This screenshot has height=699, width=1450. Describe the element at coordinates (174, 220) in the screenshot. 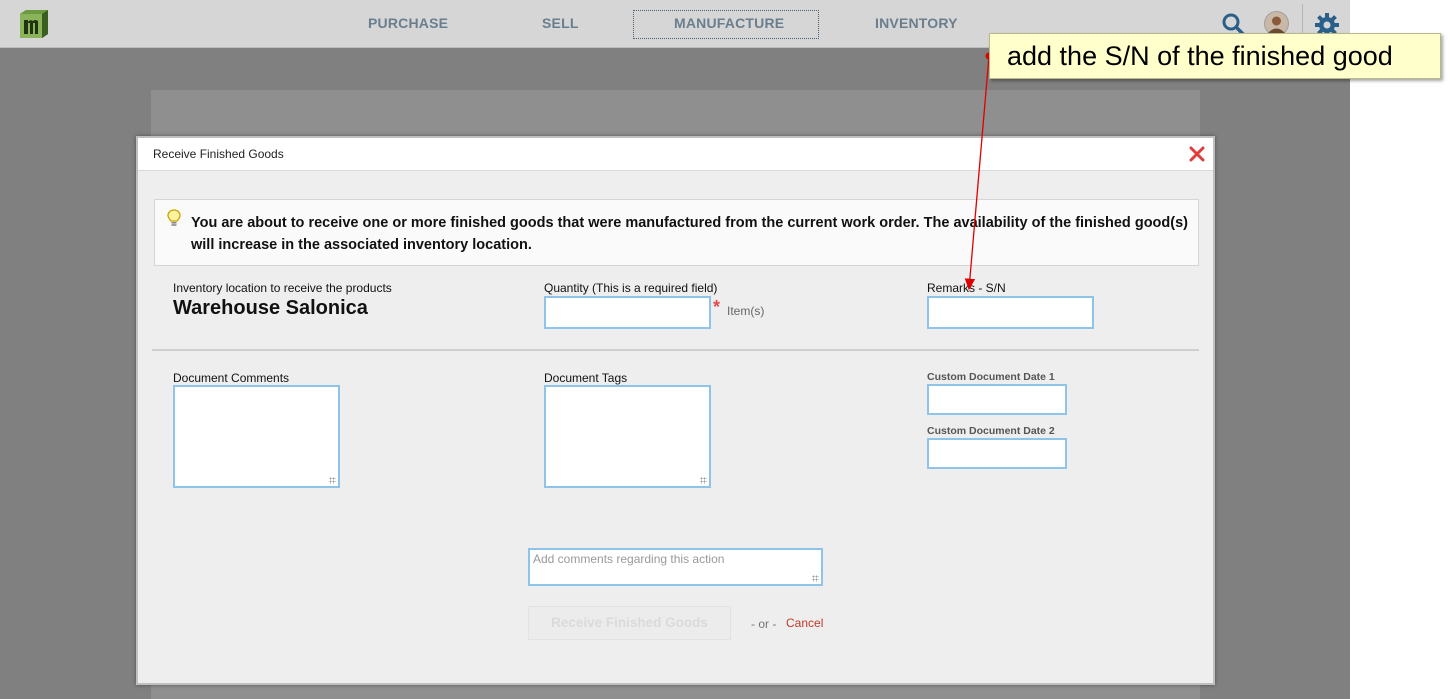

I see `lightbulb-icon` at that location.